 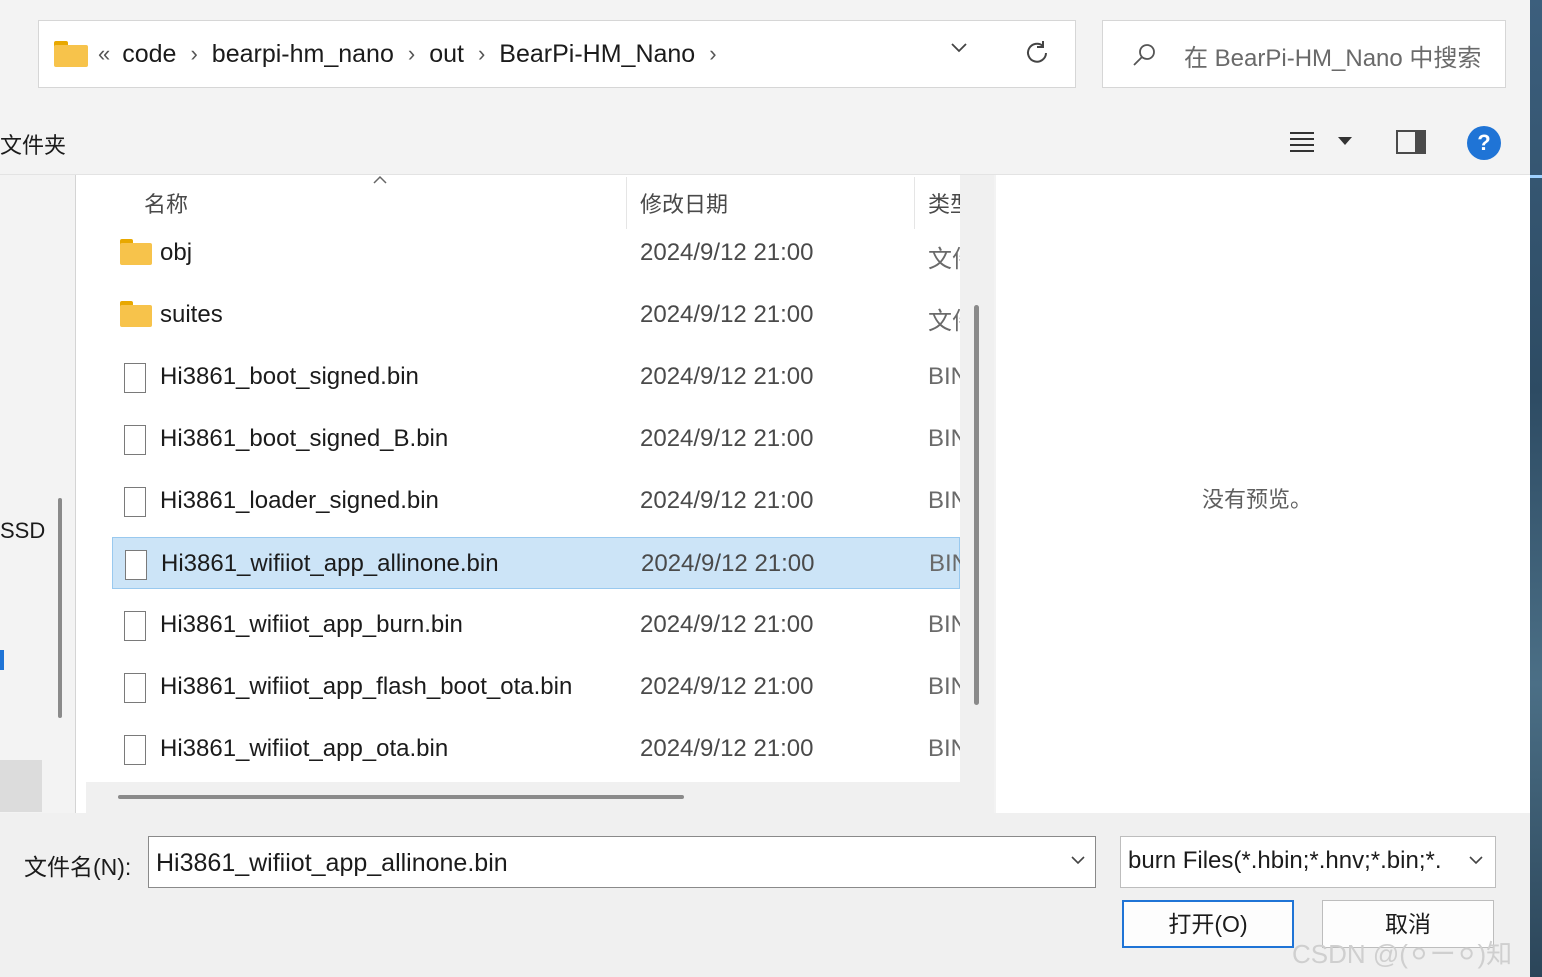 I want to click on refresh-icon, so click(x=1037, y=53).